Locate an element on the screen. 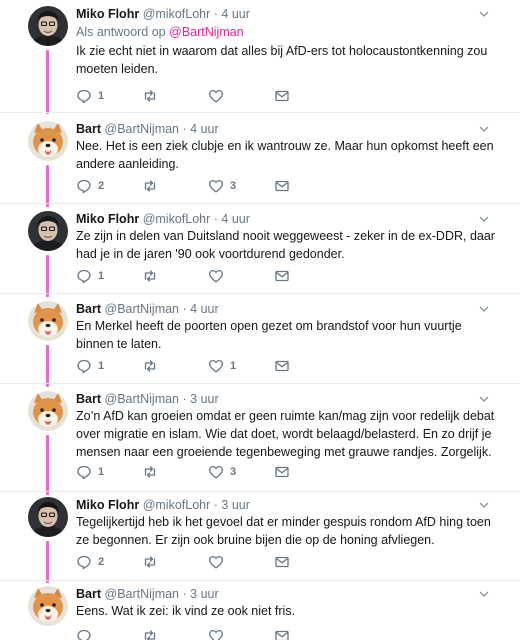 The image size is (520, 640). reply-count: 1 is located at coordinates (101, 276).